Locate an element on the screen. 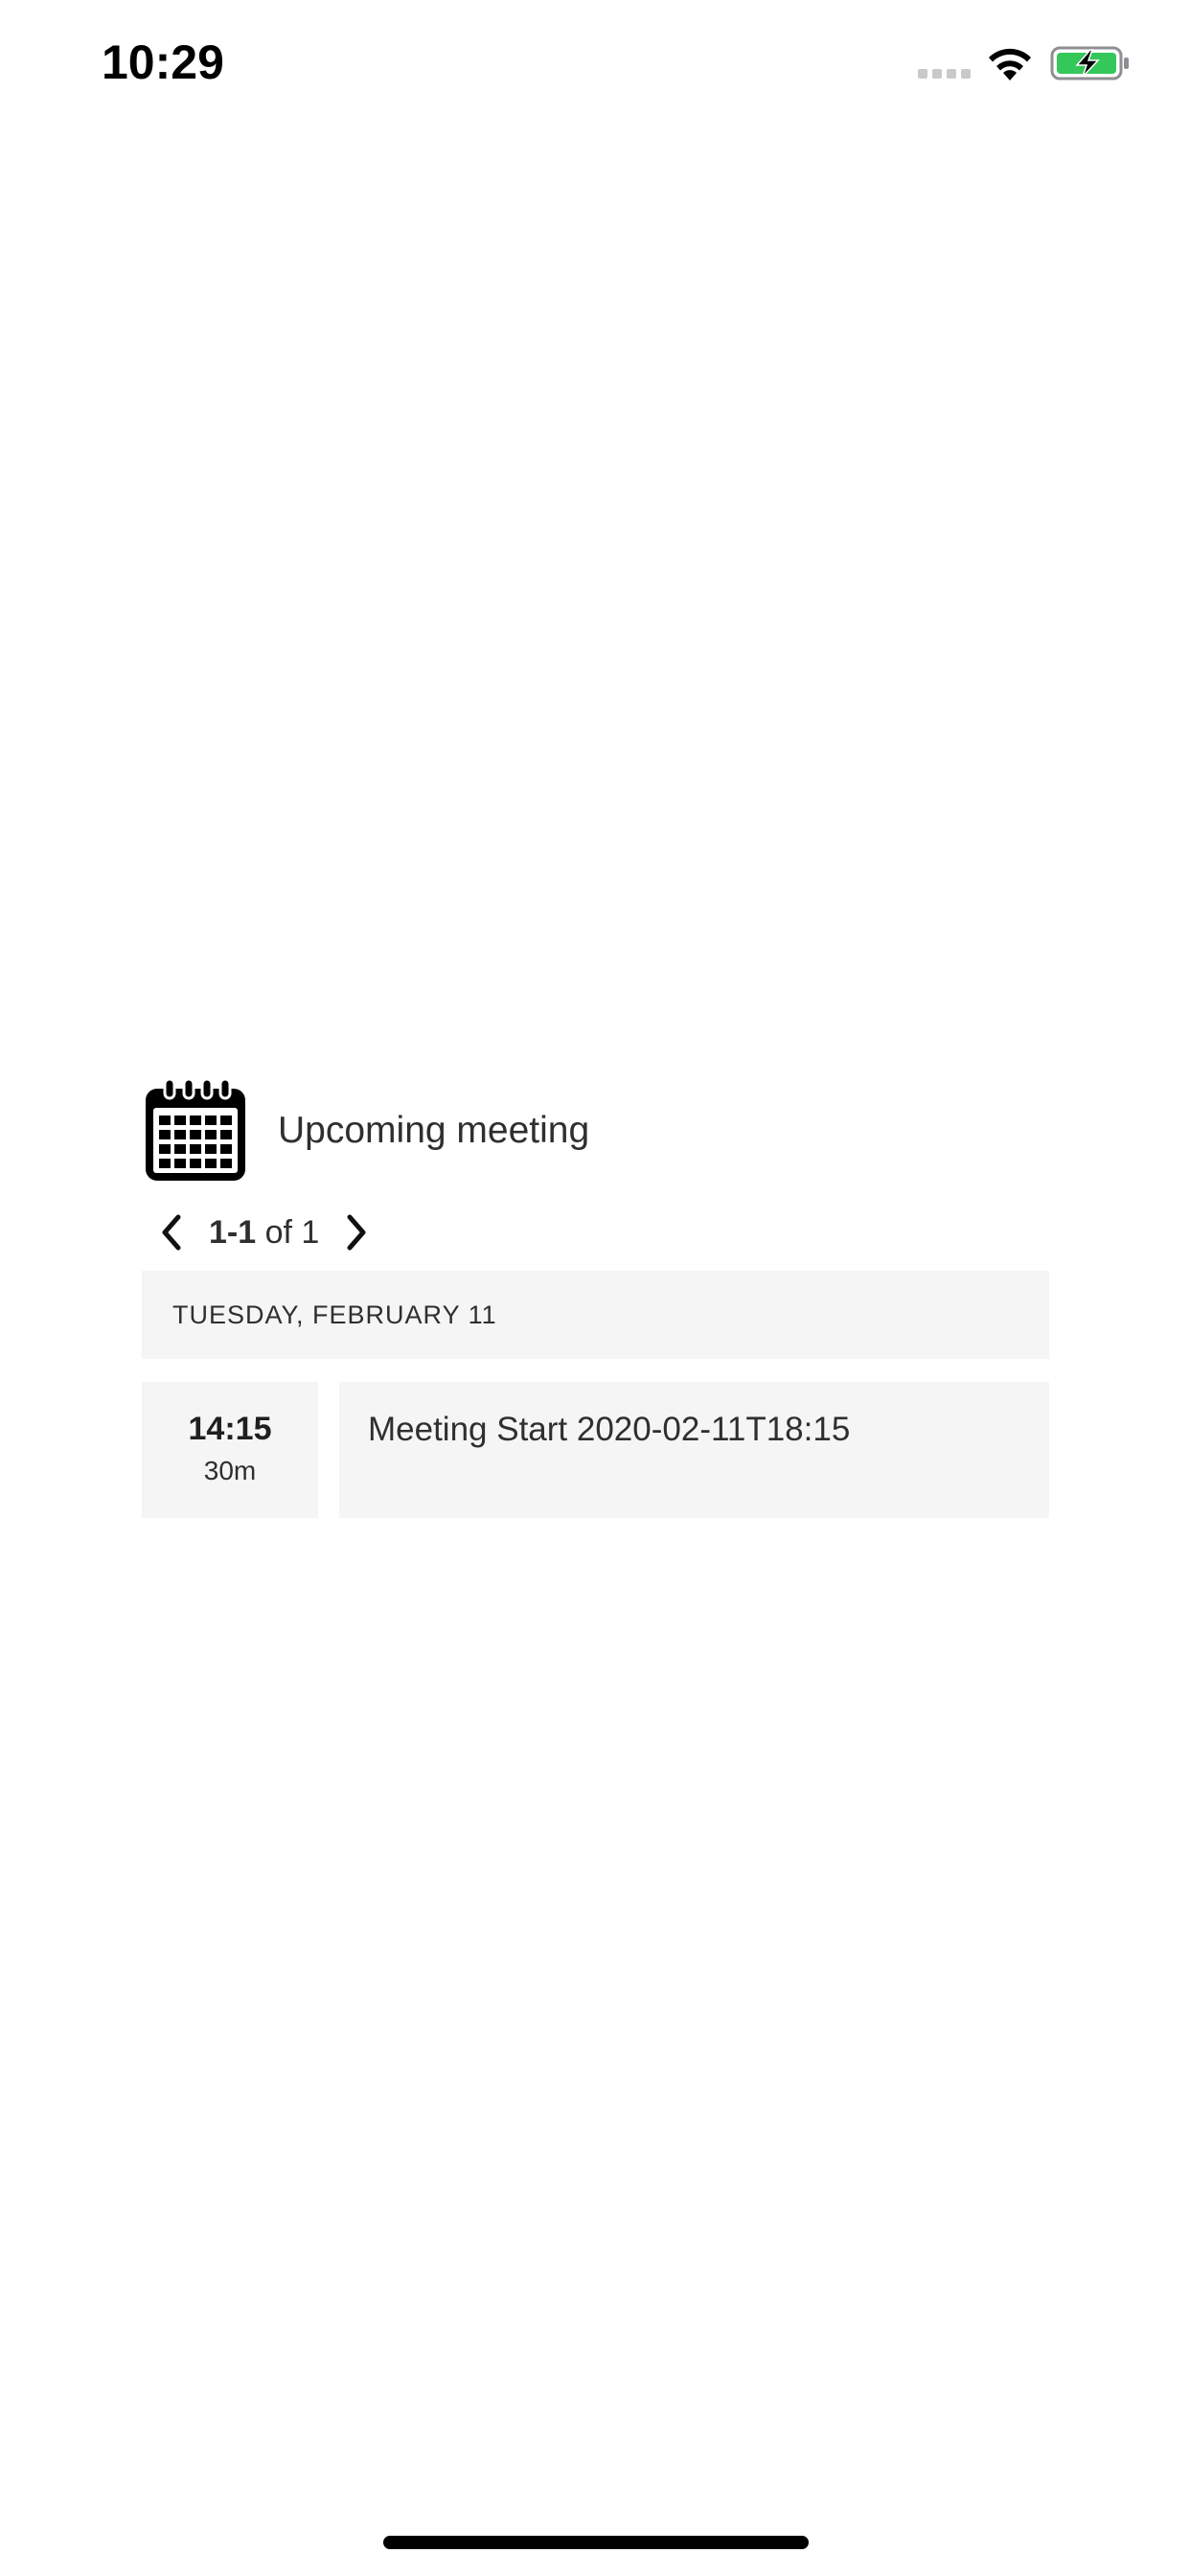  event-title: Meeting Start 2020-02-11T18:15 is located at coordinates (609, 1429).